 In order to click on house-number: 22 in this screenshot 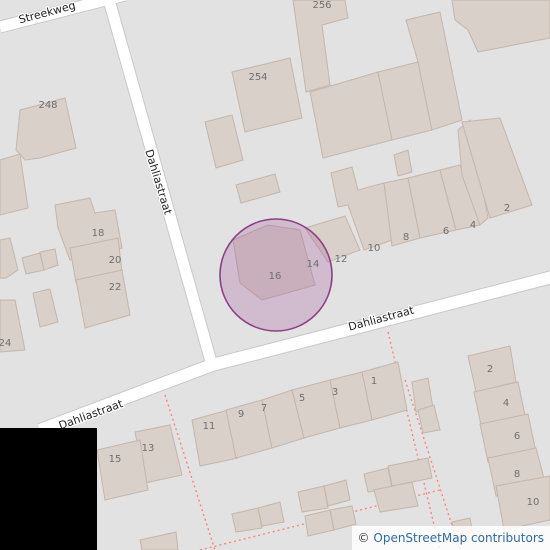, I will do `click(115, 287)`.